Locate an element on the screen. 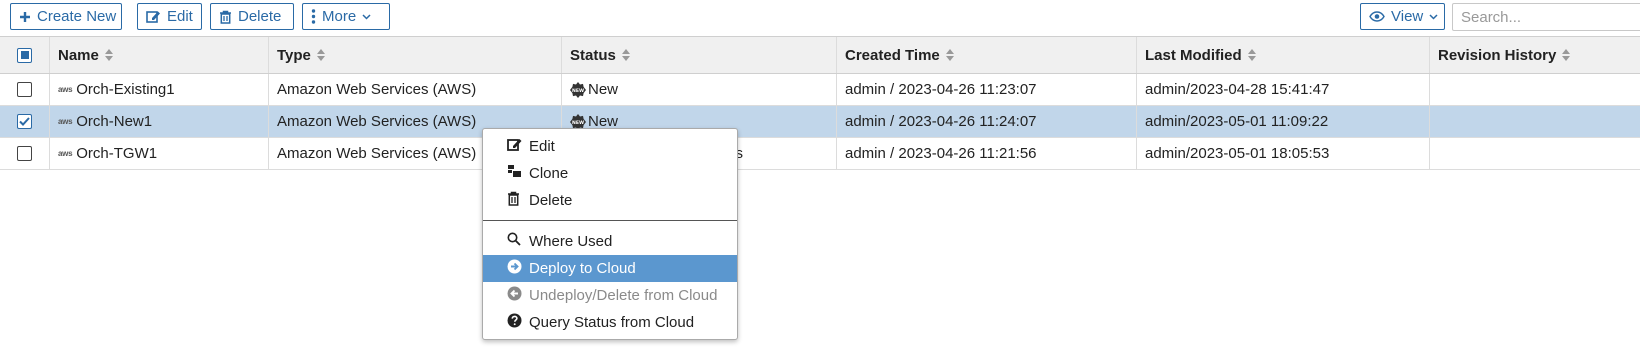 The image size is (1640, 351). menu-item-label: Clone is located at coordinates (549, 173).